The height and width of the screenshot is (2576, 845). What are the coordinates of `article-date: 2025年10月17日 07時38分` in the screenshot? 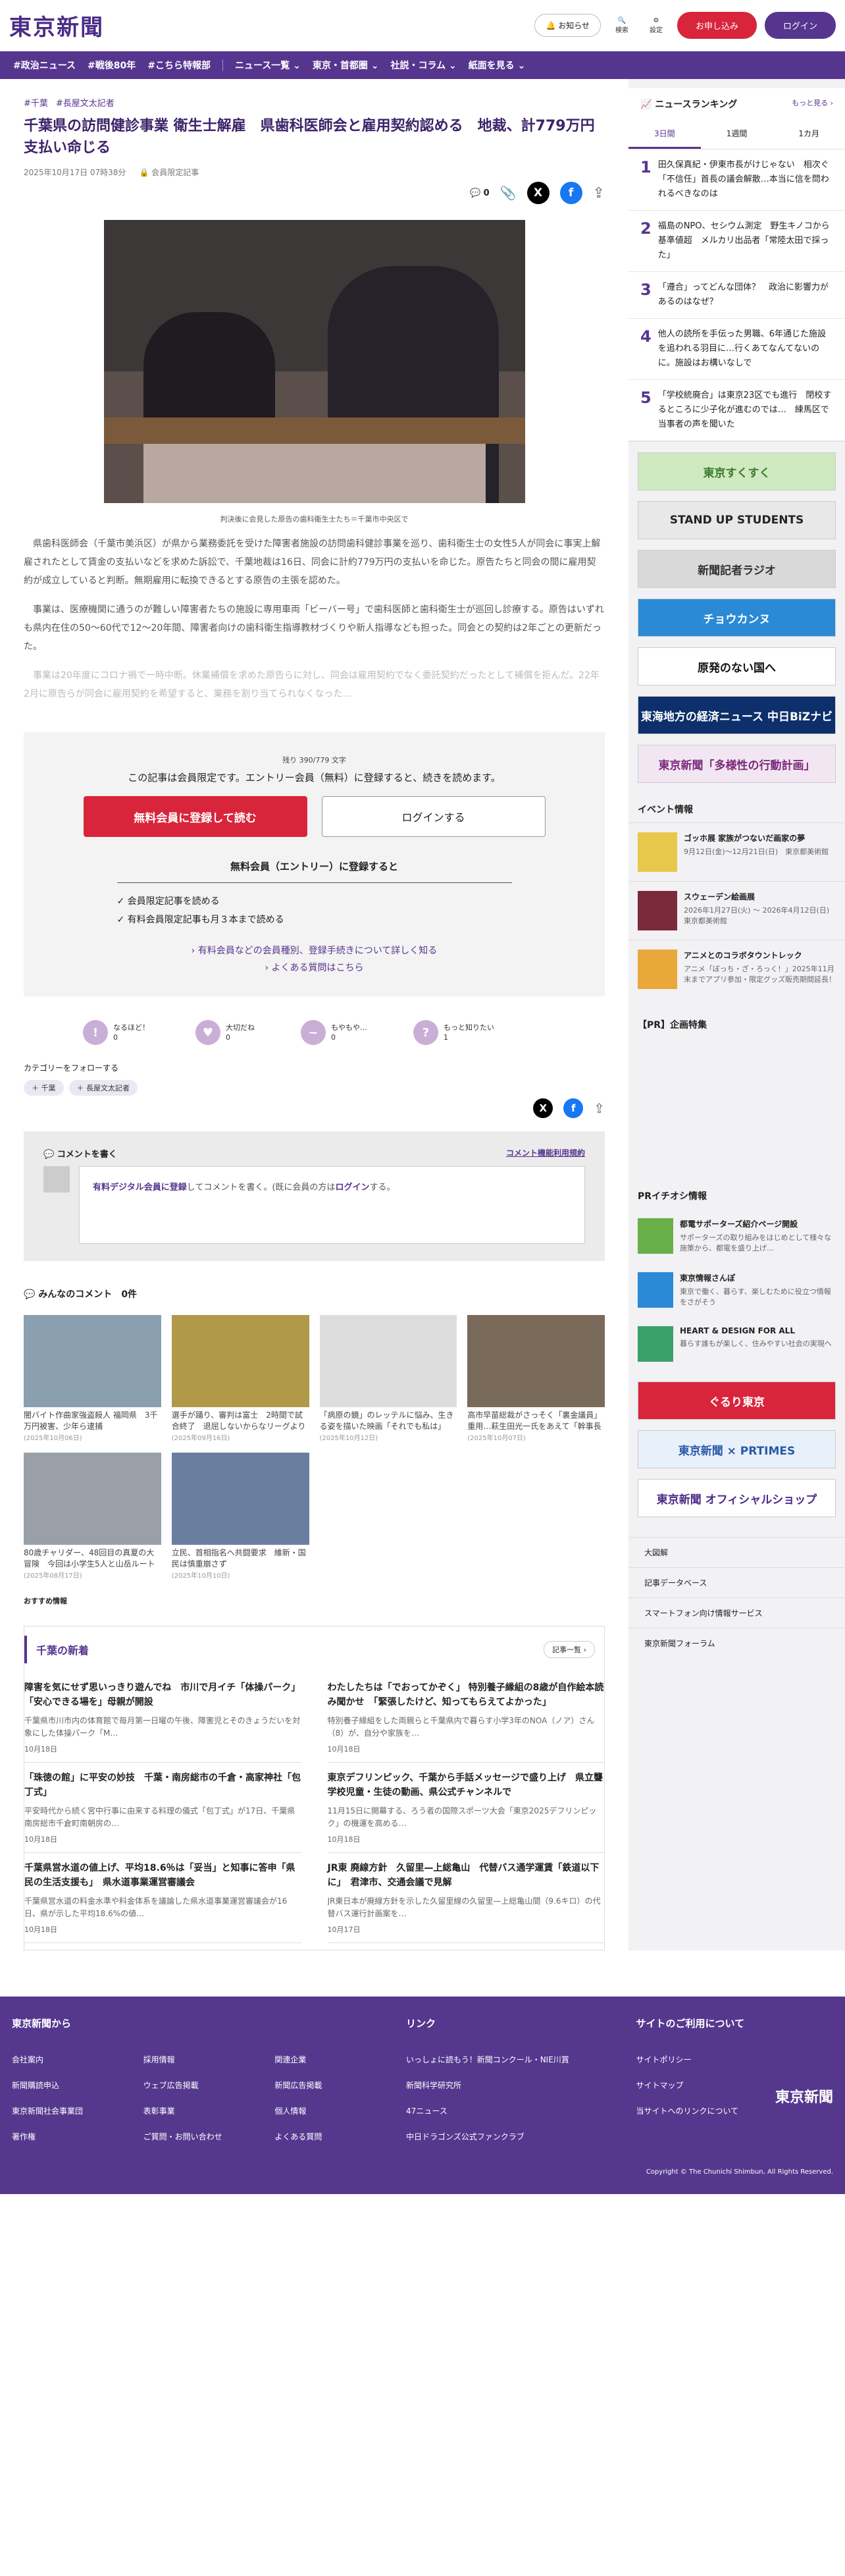 It's located at (75, 173).